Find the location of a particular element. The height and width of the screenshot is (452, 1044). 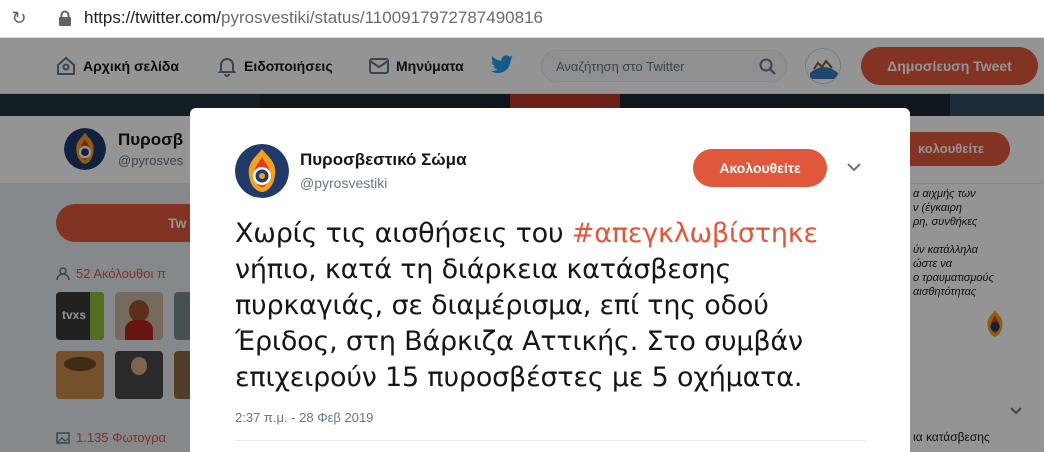

tweet-author-handle: @pyrosvestiki is located at coordinates (343, 183).